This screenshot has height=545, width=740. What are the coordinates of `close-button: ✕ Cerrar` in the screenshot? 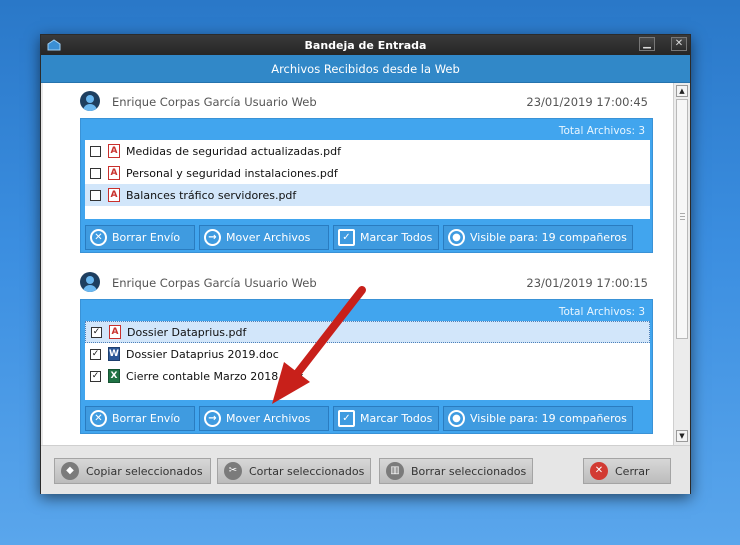 It's located at (627, 471).